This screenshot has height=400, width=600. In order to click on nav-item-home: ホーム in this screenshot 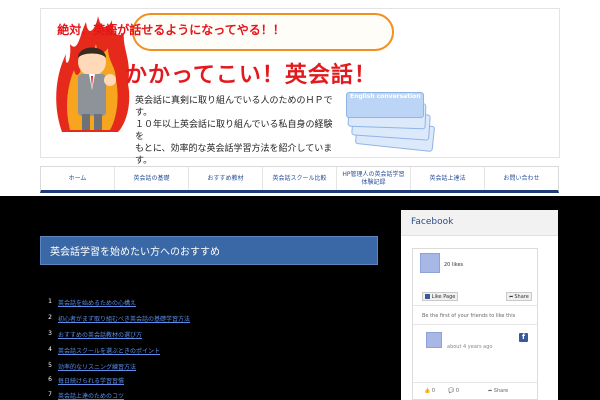, I will do `click(78, 178)`.